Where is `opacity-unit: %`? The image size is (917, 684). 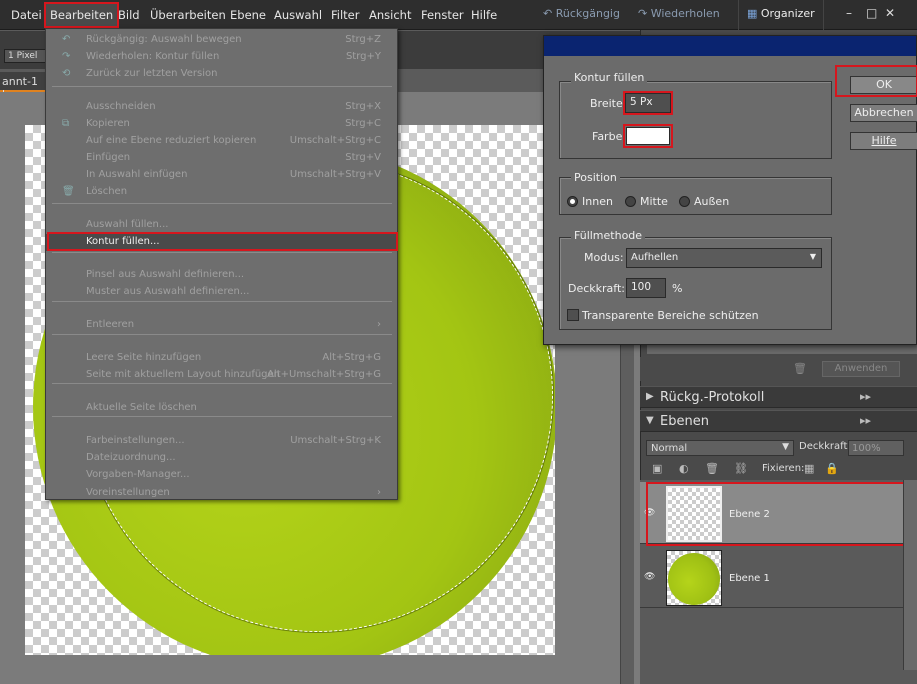 opacity-unit: % is located at coordinates (677, 288).